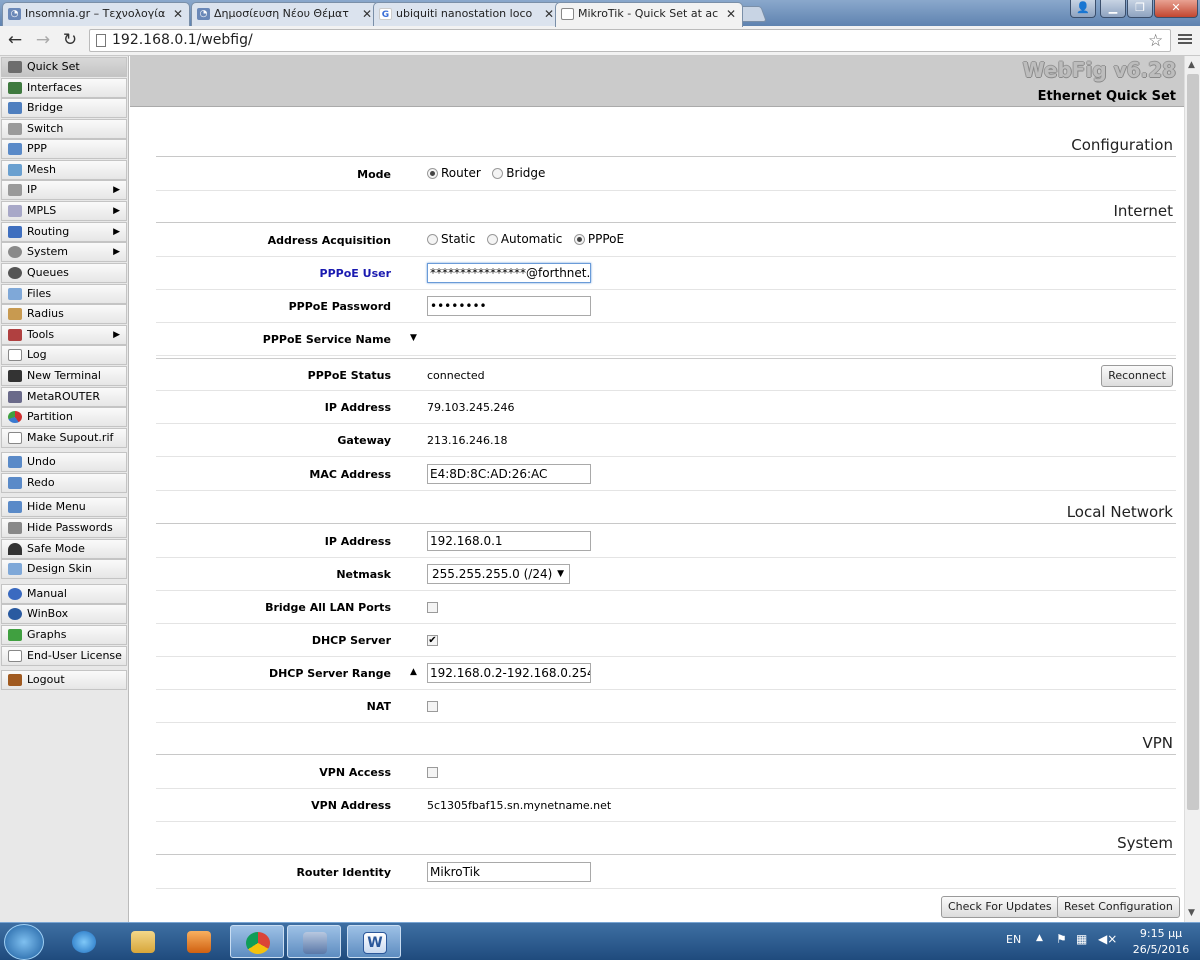 The height and width of the screenshot is (960, 1200). What do you see at coordinates (64, 335) in the screenshot?
I see `sidebar-item-tools: Tools ▶` at bounding box center [64, 335].